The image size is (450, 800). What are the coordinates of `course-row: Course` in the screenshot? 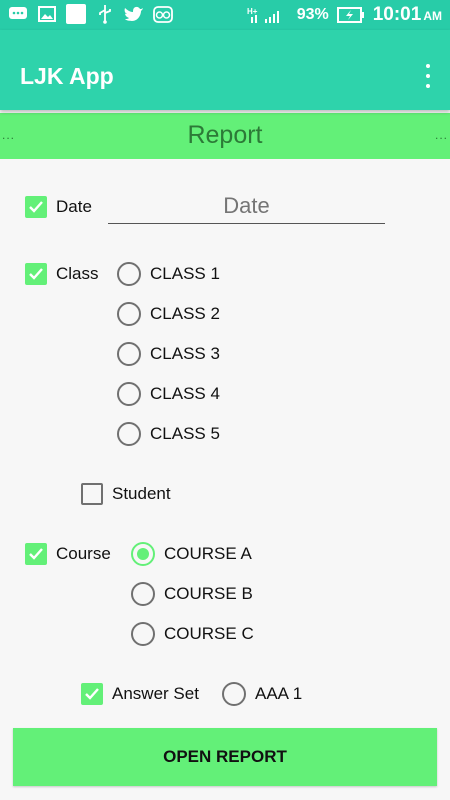 It's located at (68, 554).